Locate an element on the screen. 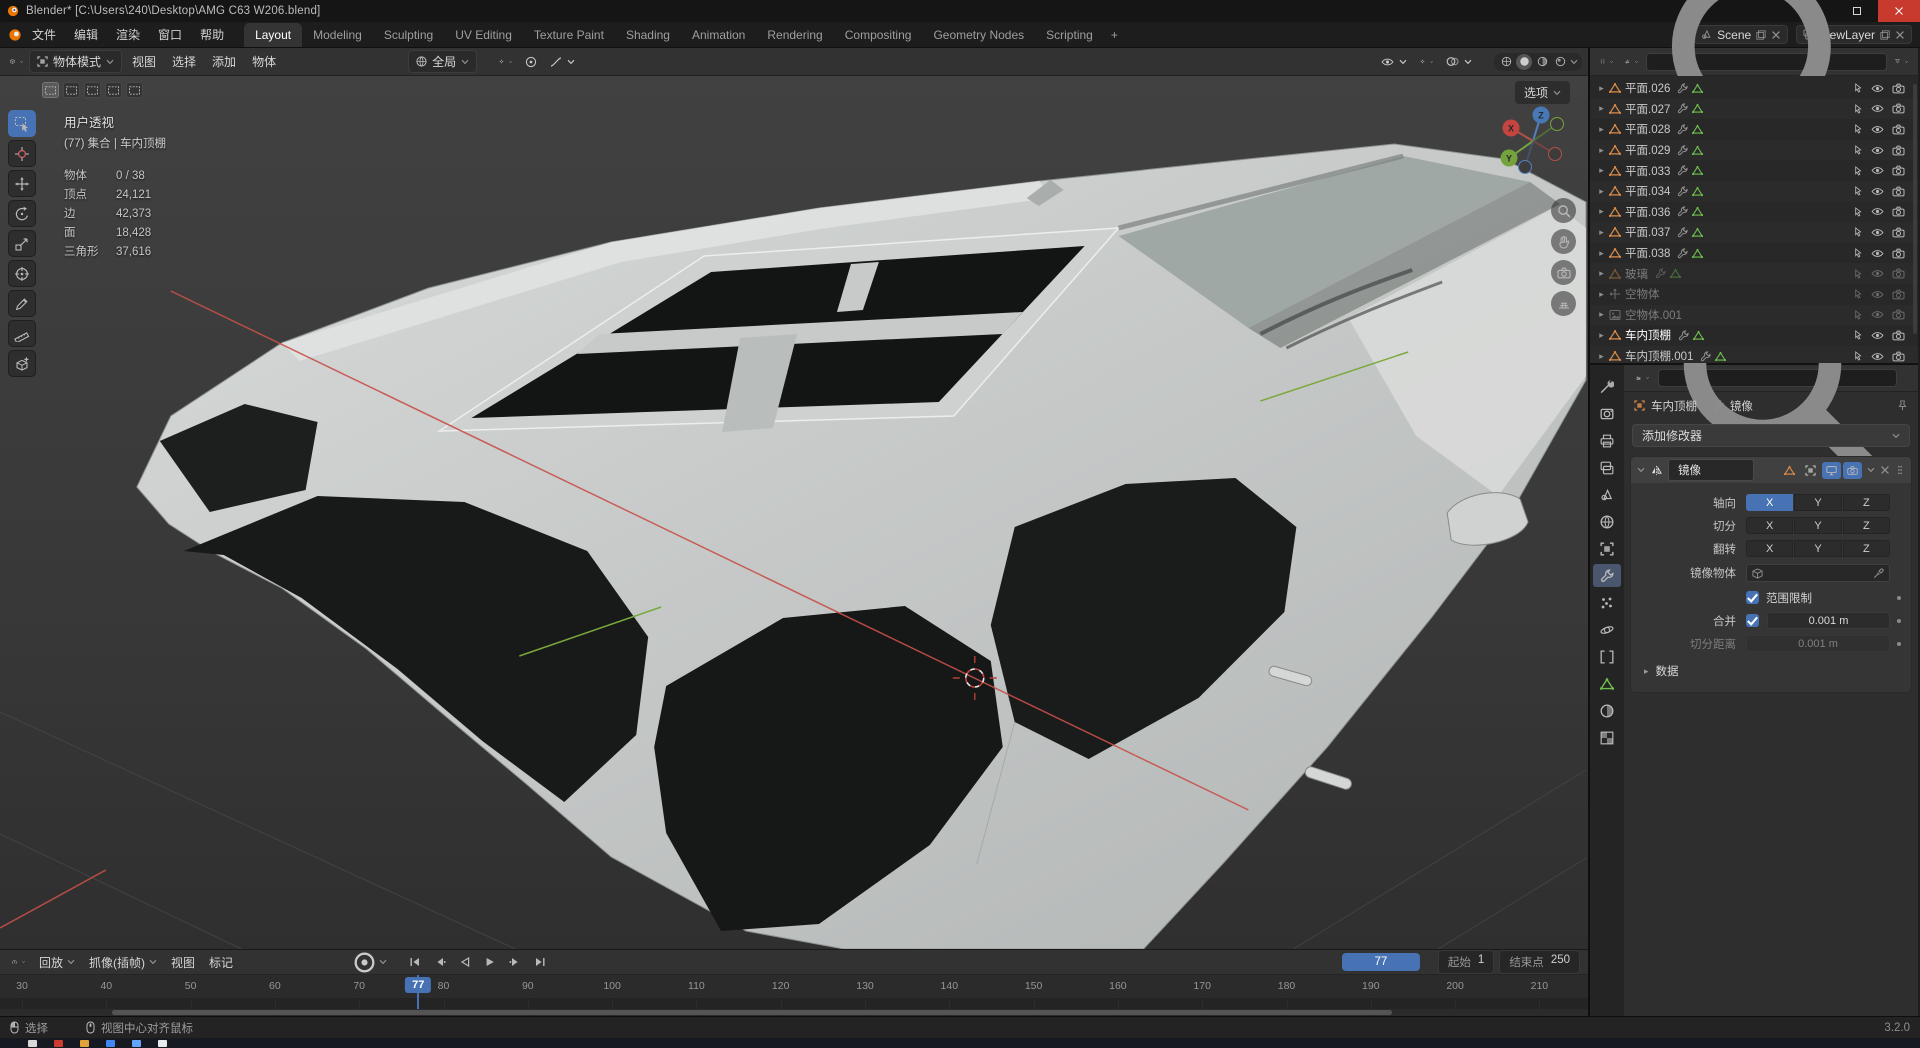  add-workspace-button: + is located at coordinates (1114, 35).